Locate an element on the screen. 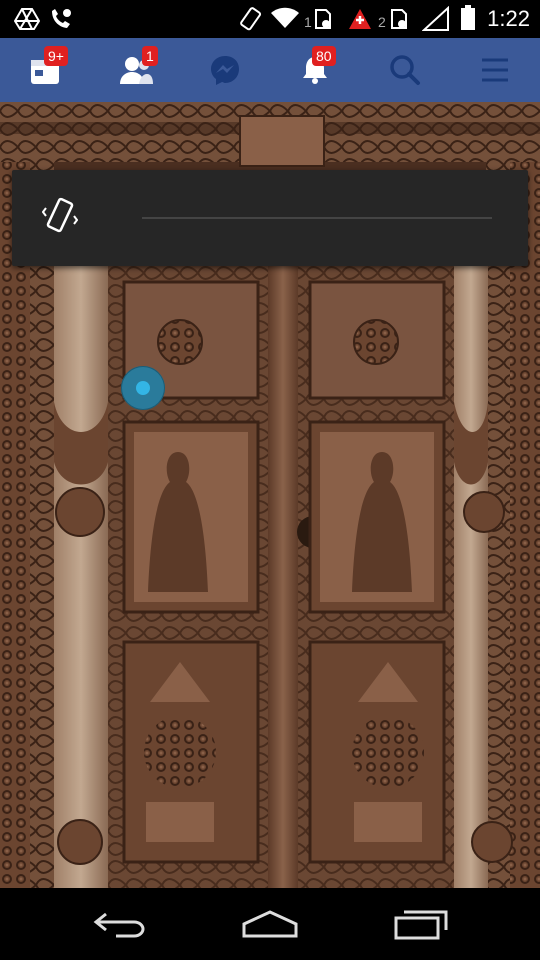 This screenshot has width=540, height=960. nav-messenger is located at coordinates (225, 70).